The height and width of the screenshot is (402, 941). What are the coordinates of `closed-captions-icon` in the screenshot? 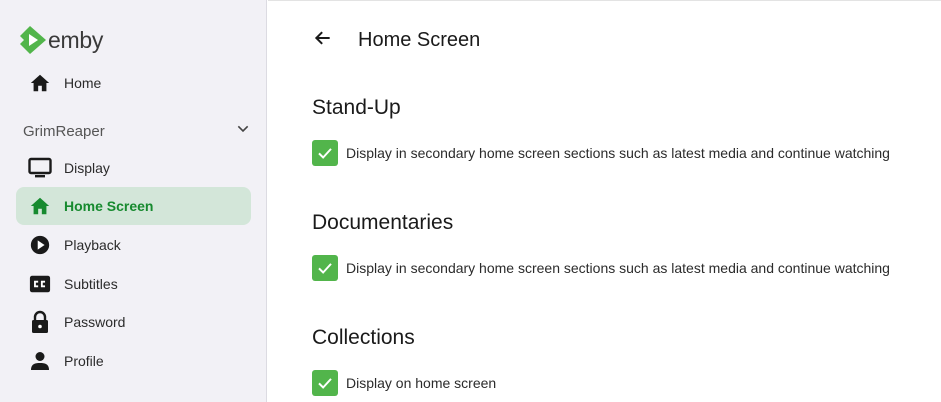 It's located at (40, 284).